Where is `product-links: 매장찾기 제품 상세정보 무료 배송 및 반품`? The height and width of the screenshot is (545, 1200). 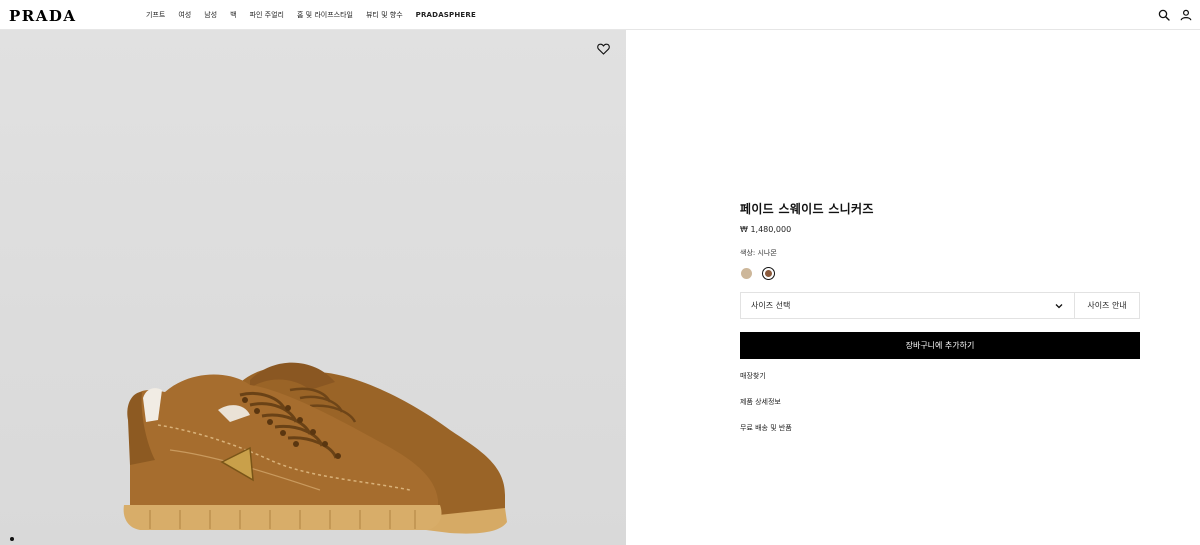
product-links: 매장찾기 제품 상세정보 무료 배송 및 반품 is located at coordinates (940, 402).